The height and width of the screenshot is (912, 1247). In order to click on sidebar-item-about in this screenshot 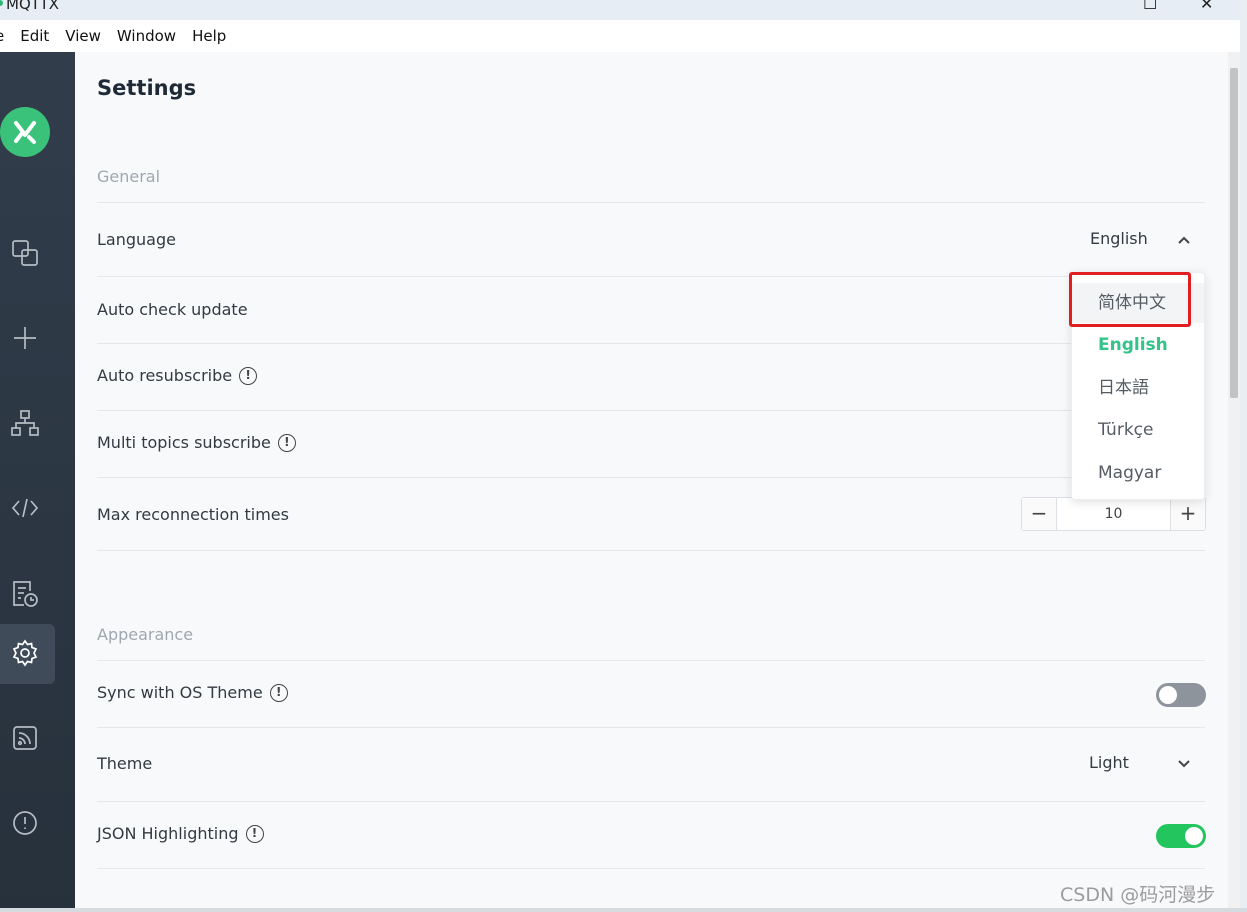, I will do `click(25, 823)`.